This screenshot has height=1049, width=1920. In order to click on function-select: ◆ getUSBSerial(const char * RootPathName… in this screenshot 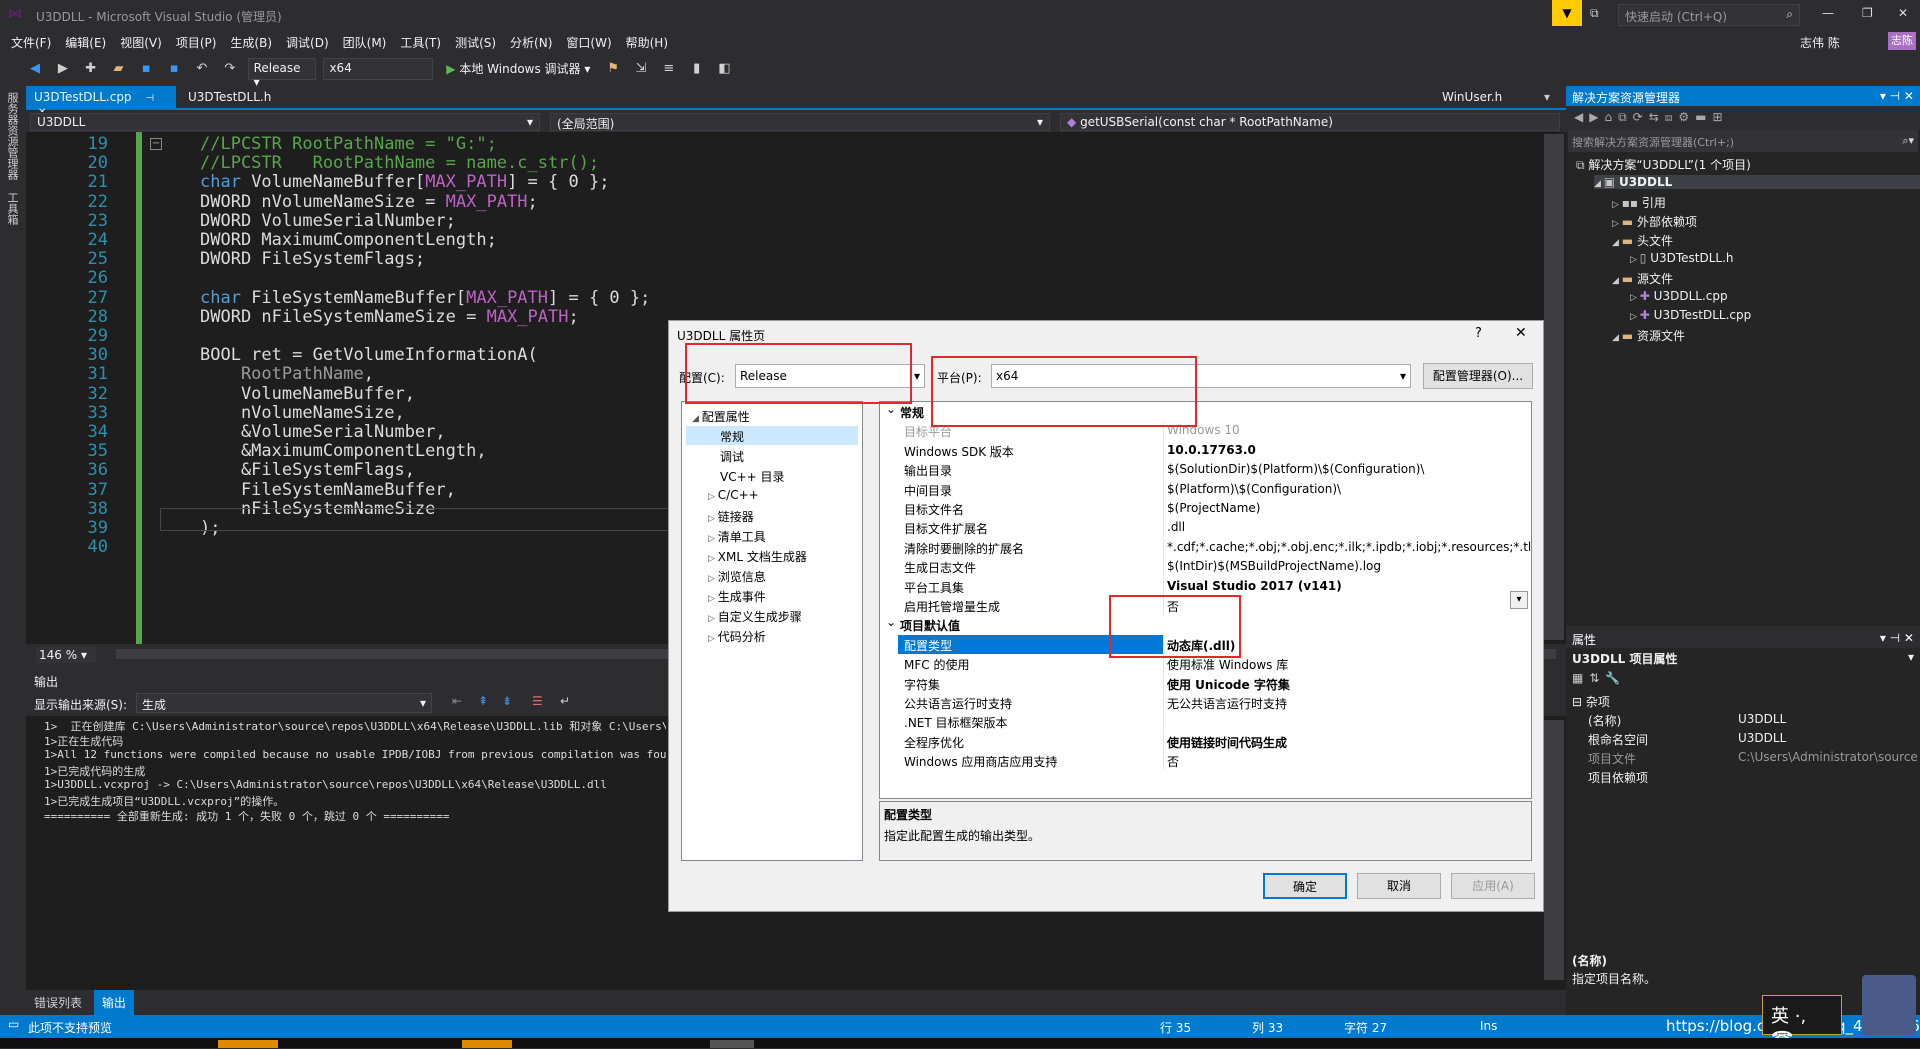, I will do `click(1310, 122)`.